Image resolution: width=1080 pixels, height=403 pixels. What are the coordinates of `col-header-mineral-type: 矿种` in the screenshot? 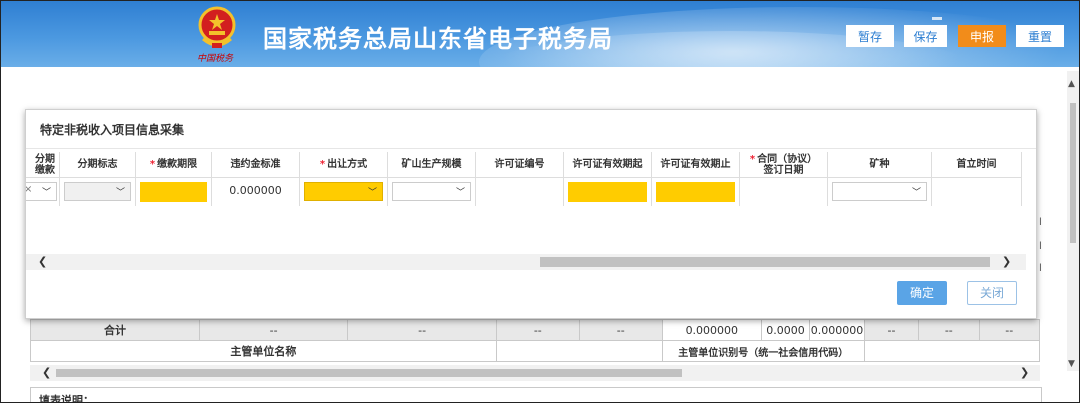 It's located at (880, 165).